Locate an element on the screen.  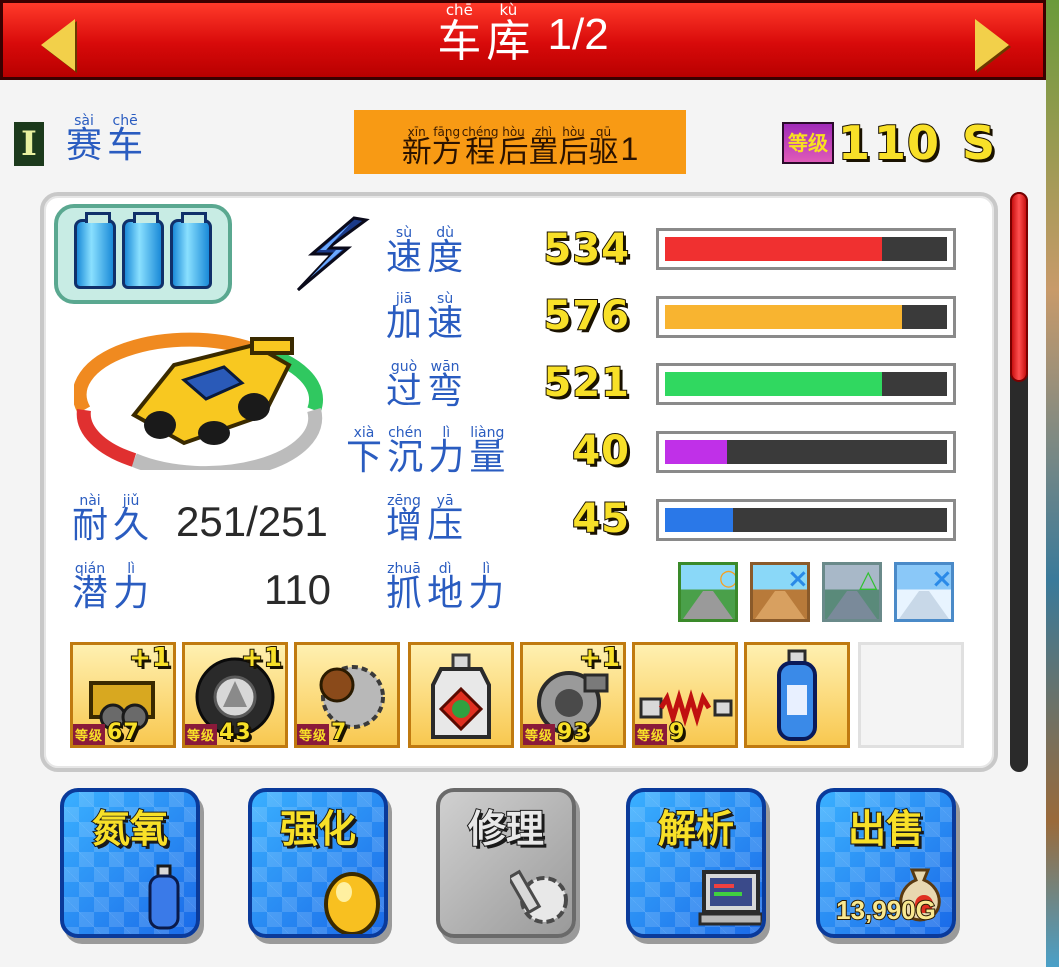
durability-value: 251/251 is located at coordinates (252, 521).